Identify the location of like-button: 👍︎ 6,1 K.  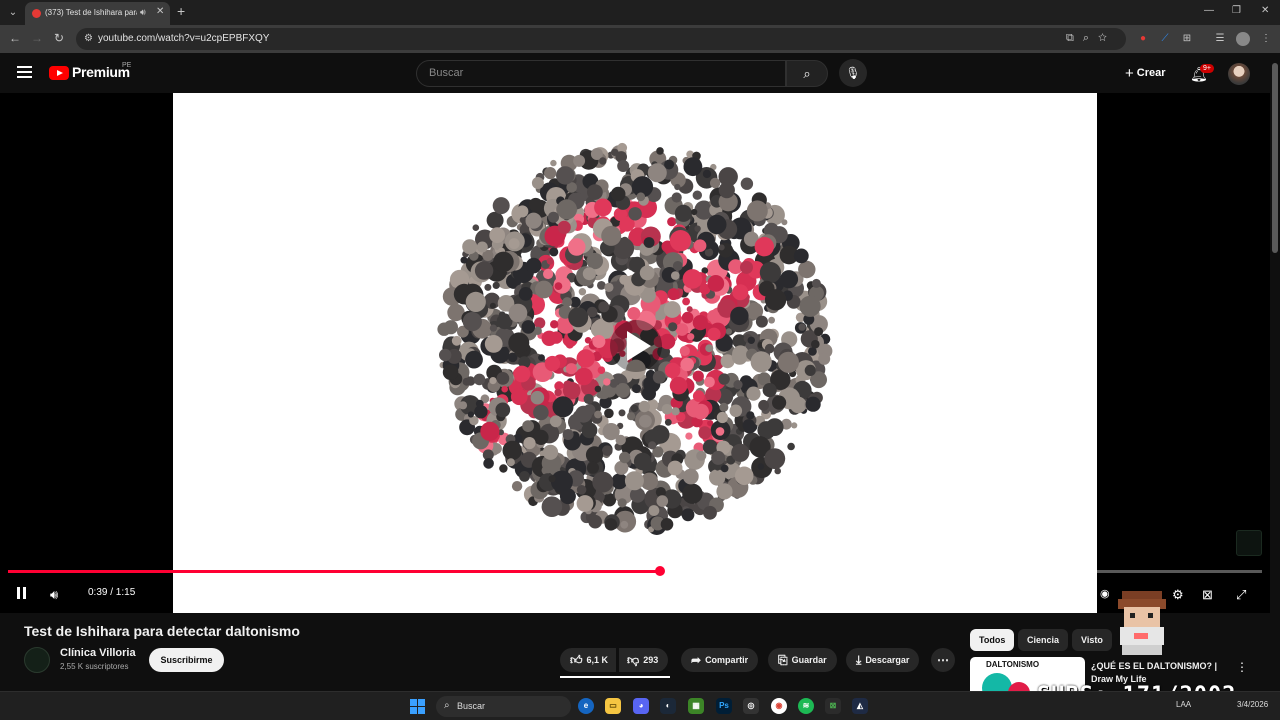
(588, 660).